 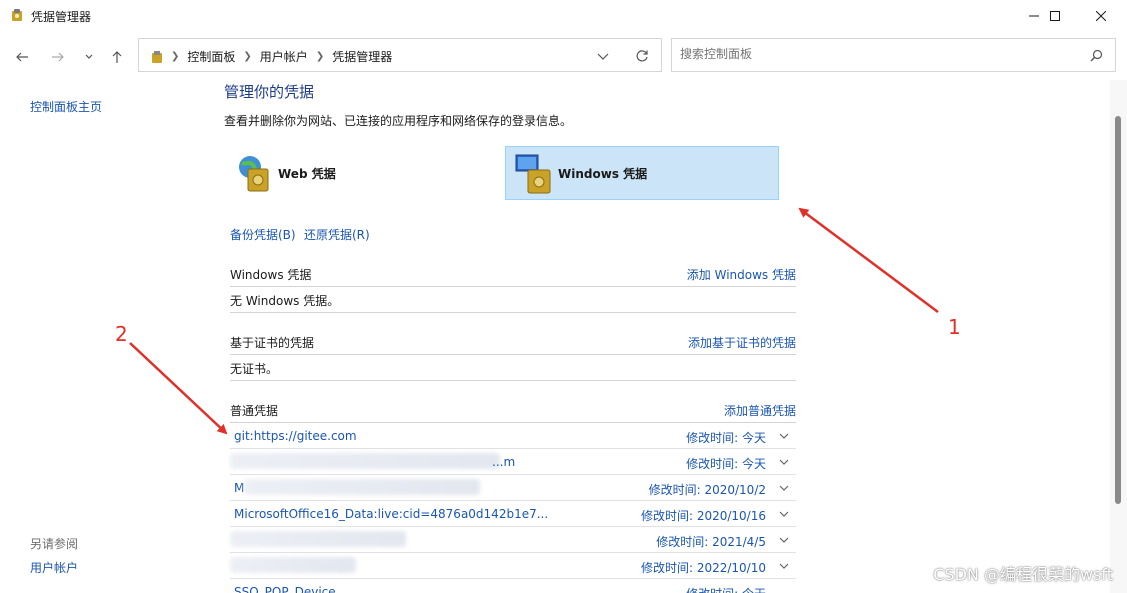 I want to click on annotation-label-2: 2, so click(x=121, y=334).